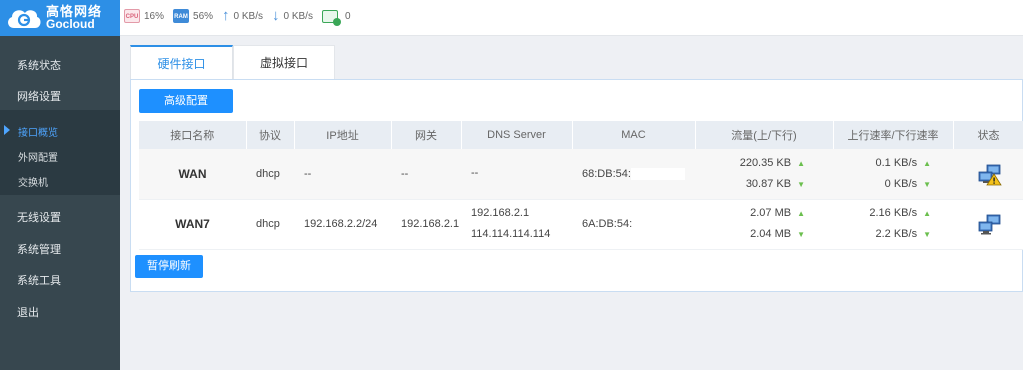 The image size is (1023, 370). Describe the element at coordinates (181, 16) in the screenshot. I see `ram-icon: RAM` at that location.